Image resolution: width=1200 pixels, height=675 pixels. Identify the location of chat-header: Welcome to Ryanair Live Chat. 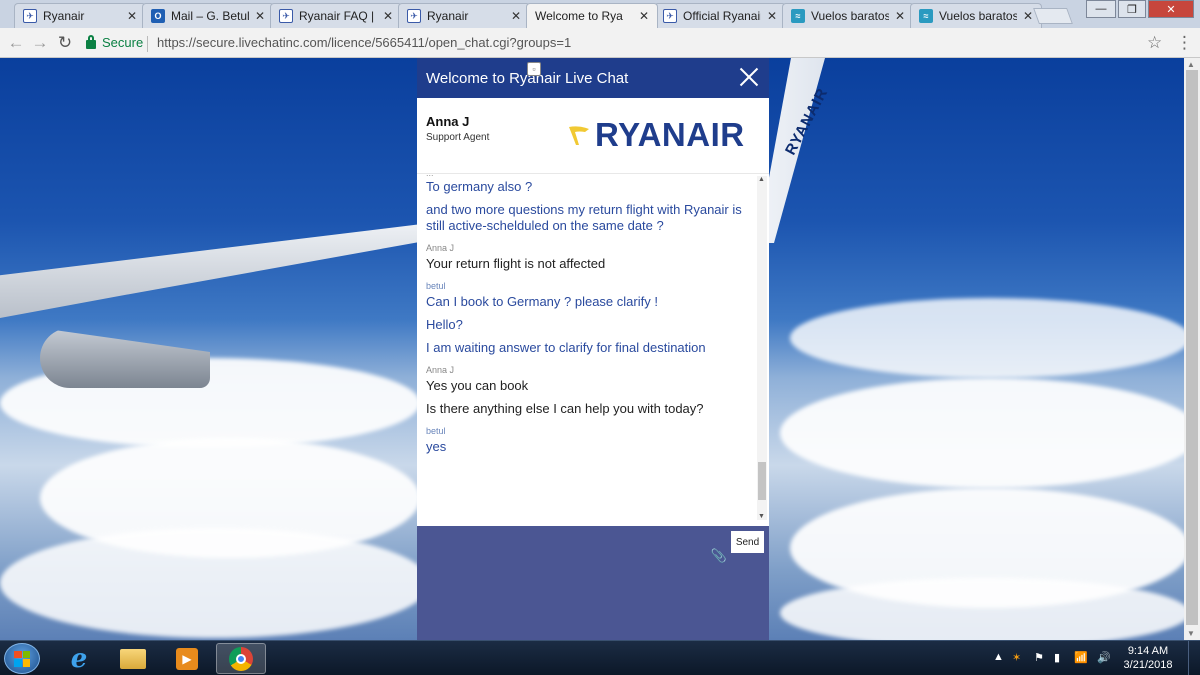
(593, 78).